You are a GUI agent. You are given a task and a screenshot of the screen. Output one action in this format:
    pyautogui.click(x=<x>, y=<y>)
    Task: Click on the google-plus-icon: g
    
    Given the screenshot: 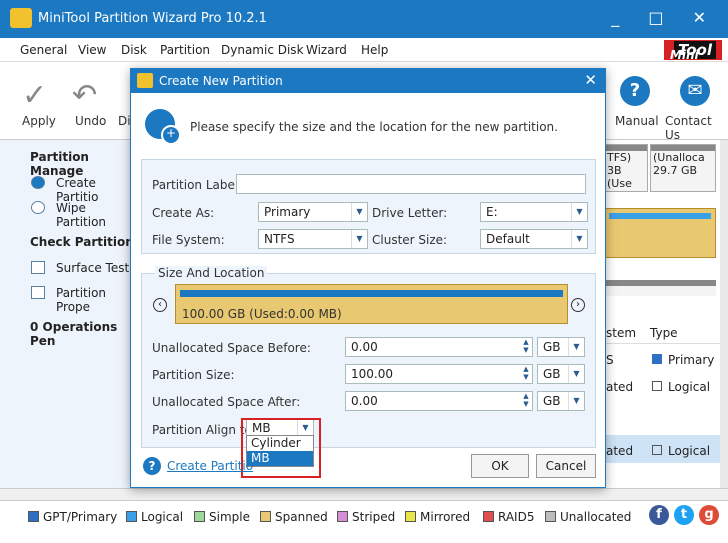 What is the action you would take?
    pyautogui.click(x=709, y=515)
    